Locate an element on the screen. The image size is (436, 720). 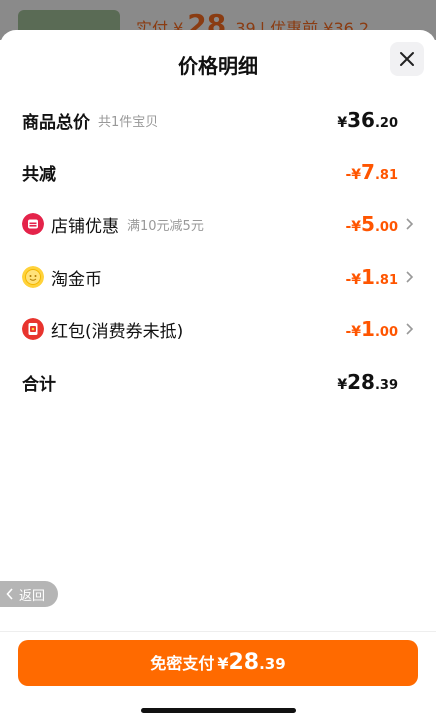
row-red-packet: 红包(消费券未抵) -¥ 1.00 is located at coordinates (218, 329).